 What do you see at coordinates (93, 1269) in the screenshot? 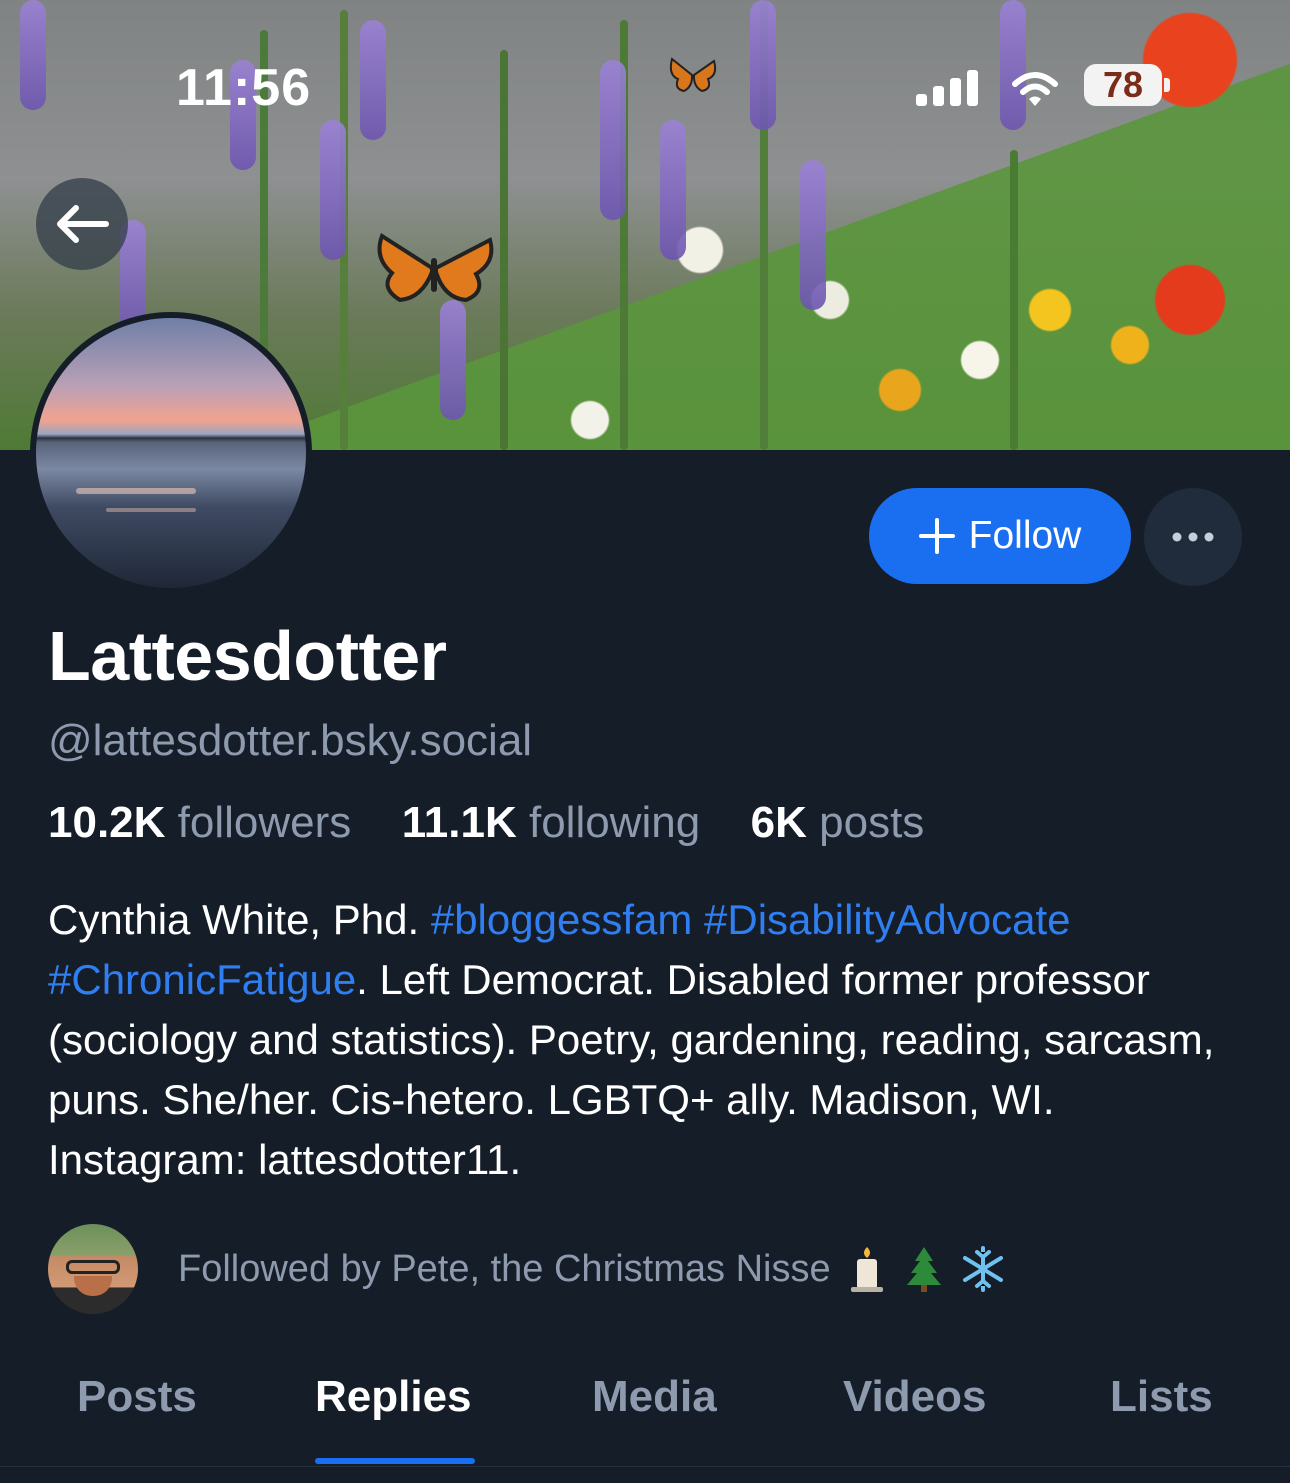
I see `avatar` at bounding box center [93, 1269].